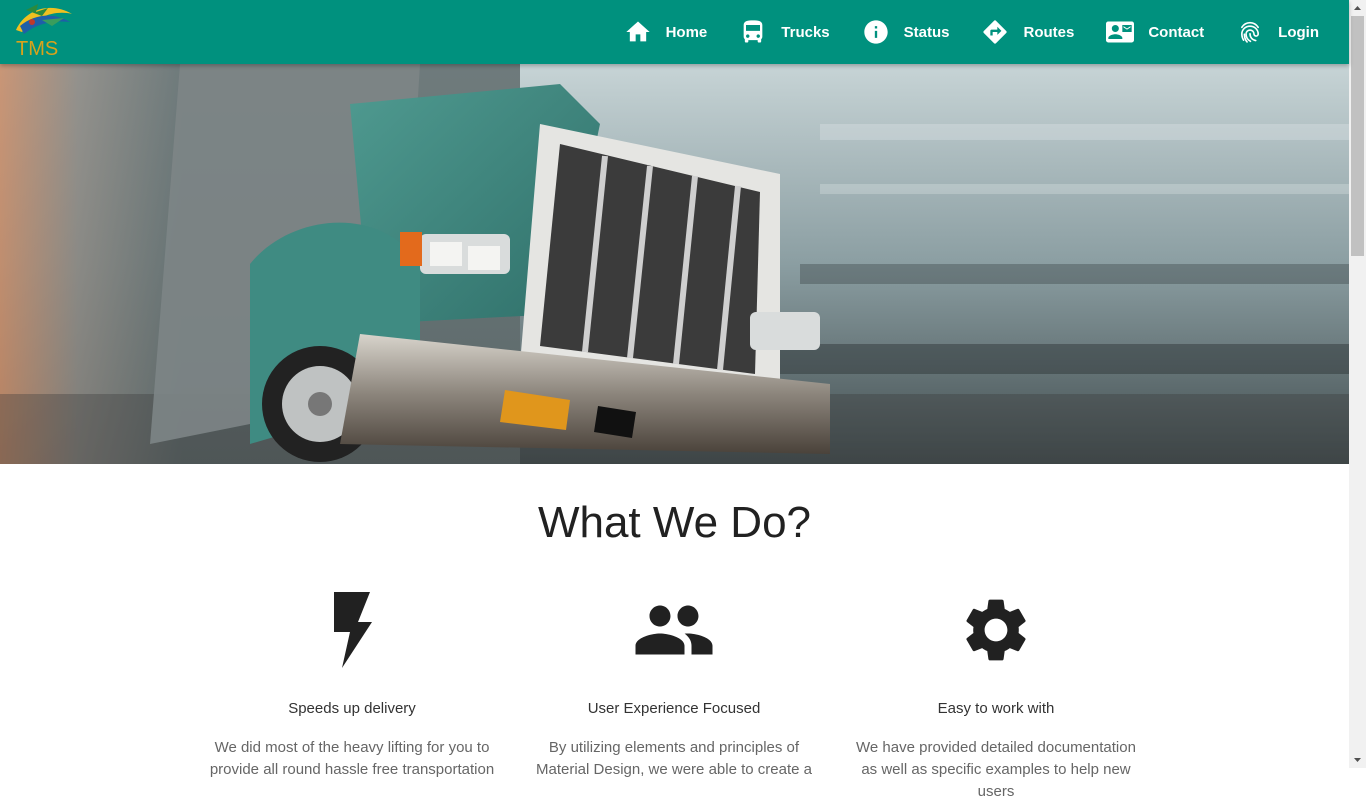 This screenshot has width=1366, height=803. What do you see at coordinates (1049, 32) in the screenshot?
I see `nav-routes-label: Routes` at bounding box center [1049, 32].